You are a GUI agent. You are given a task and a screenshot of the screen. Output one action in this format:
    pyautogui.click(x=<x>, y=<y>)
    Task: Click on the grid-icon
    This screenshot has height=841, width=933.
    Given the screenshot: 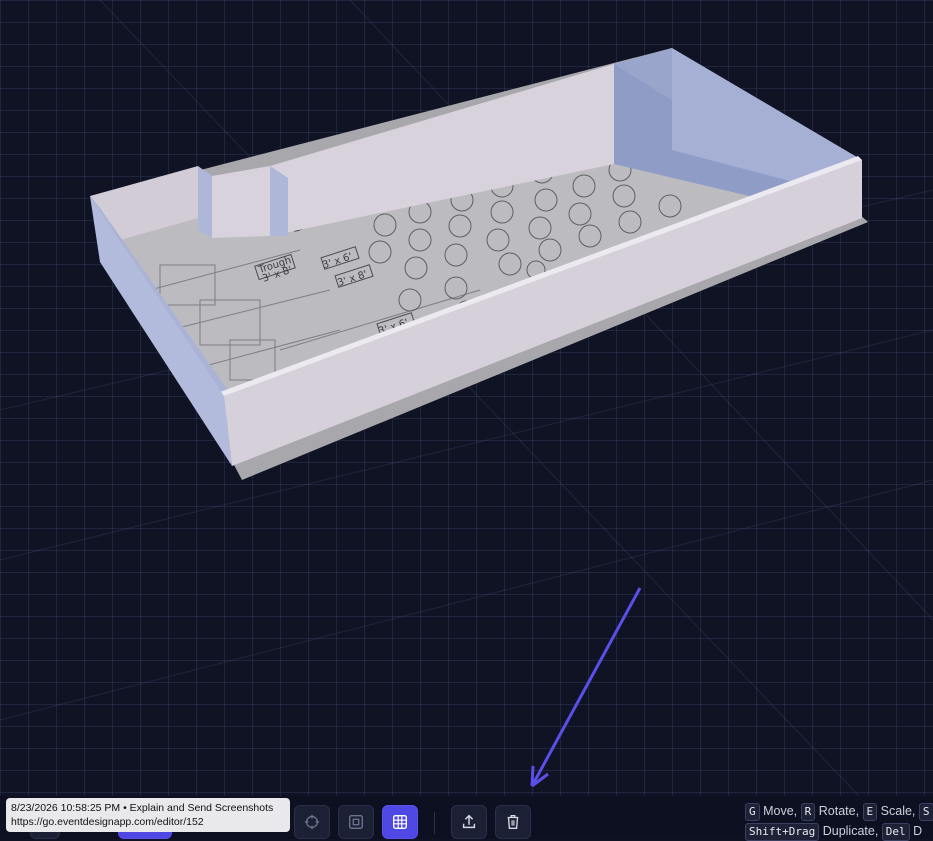 What is the action you would take?
    pyautogui.click(x=400, y=822)
    